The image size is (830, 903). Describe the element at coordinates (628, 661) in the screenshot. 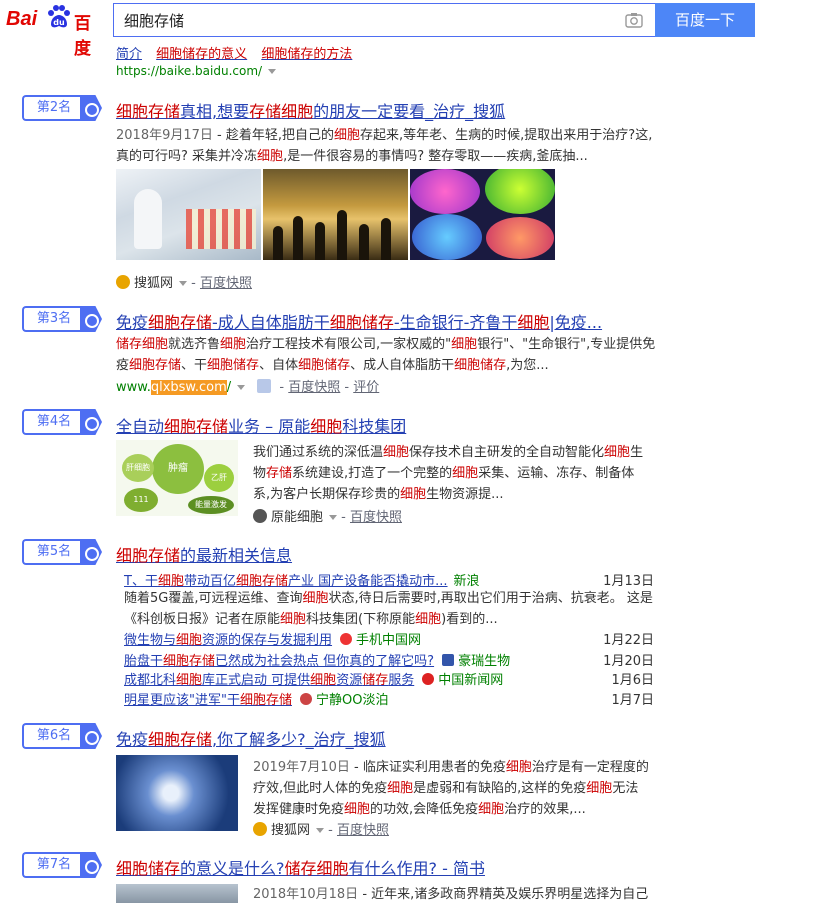

I see `news-date: 1月20日` at that location.